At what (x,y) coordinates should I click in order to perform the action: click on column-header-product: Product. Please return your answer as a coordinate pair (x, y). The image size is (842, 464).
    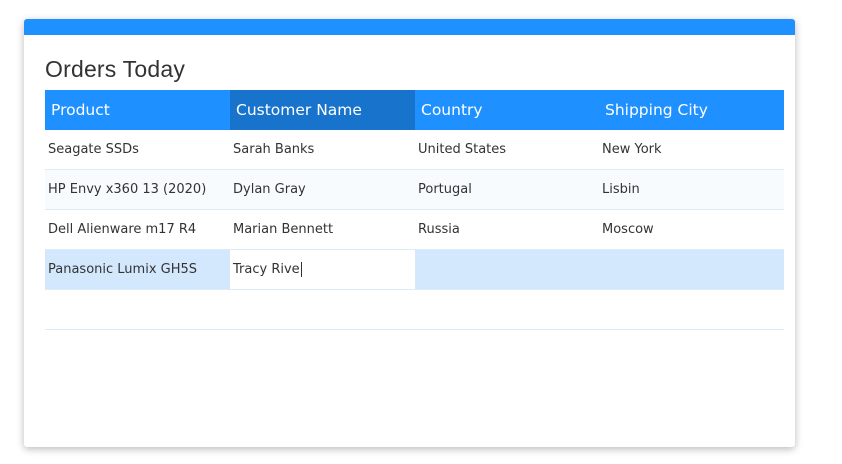
    Looking at the image, I should click on (137, 110).